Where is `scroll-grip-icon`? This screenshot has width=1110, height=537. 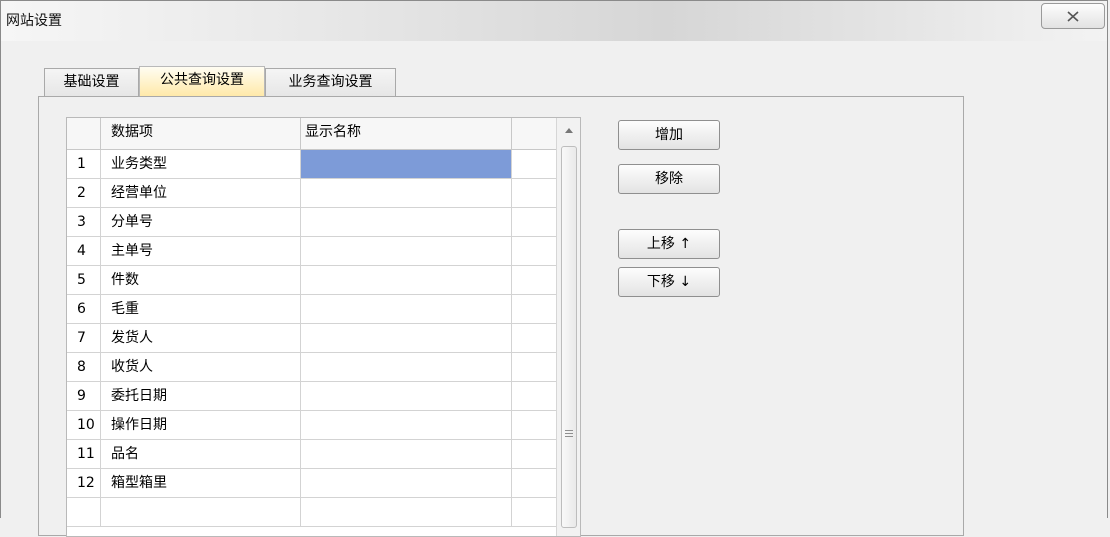 scroll-grip-icon is located at coordinates (569, 434).